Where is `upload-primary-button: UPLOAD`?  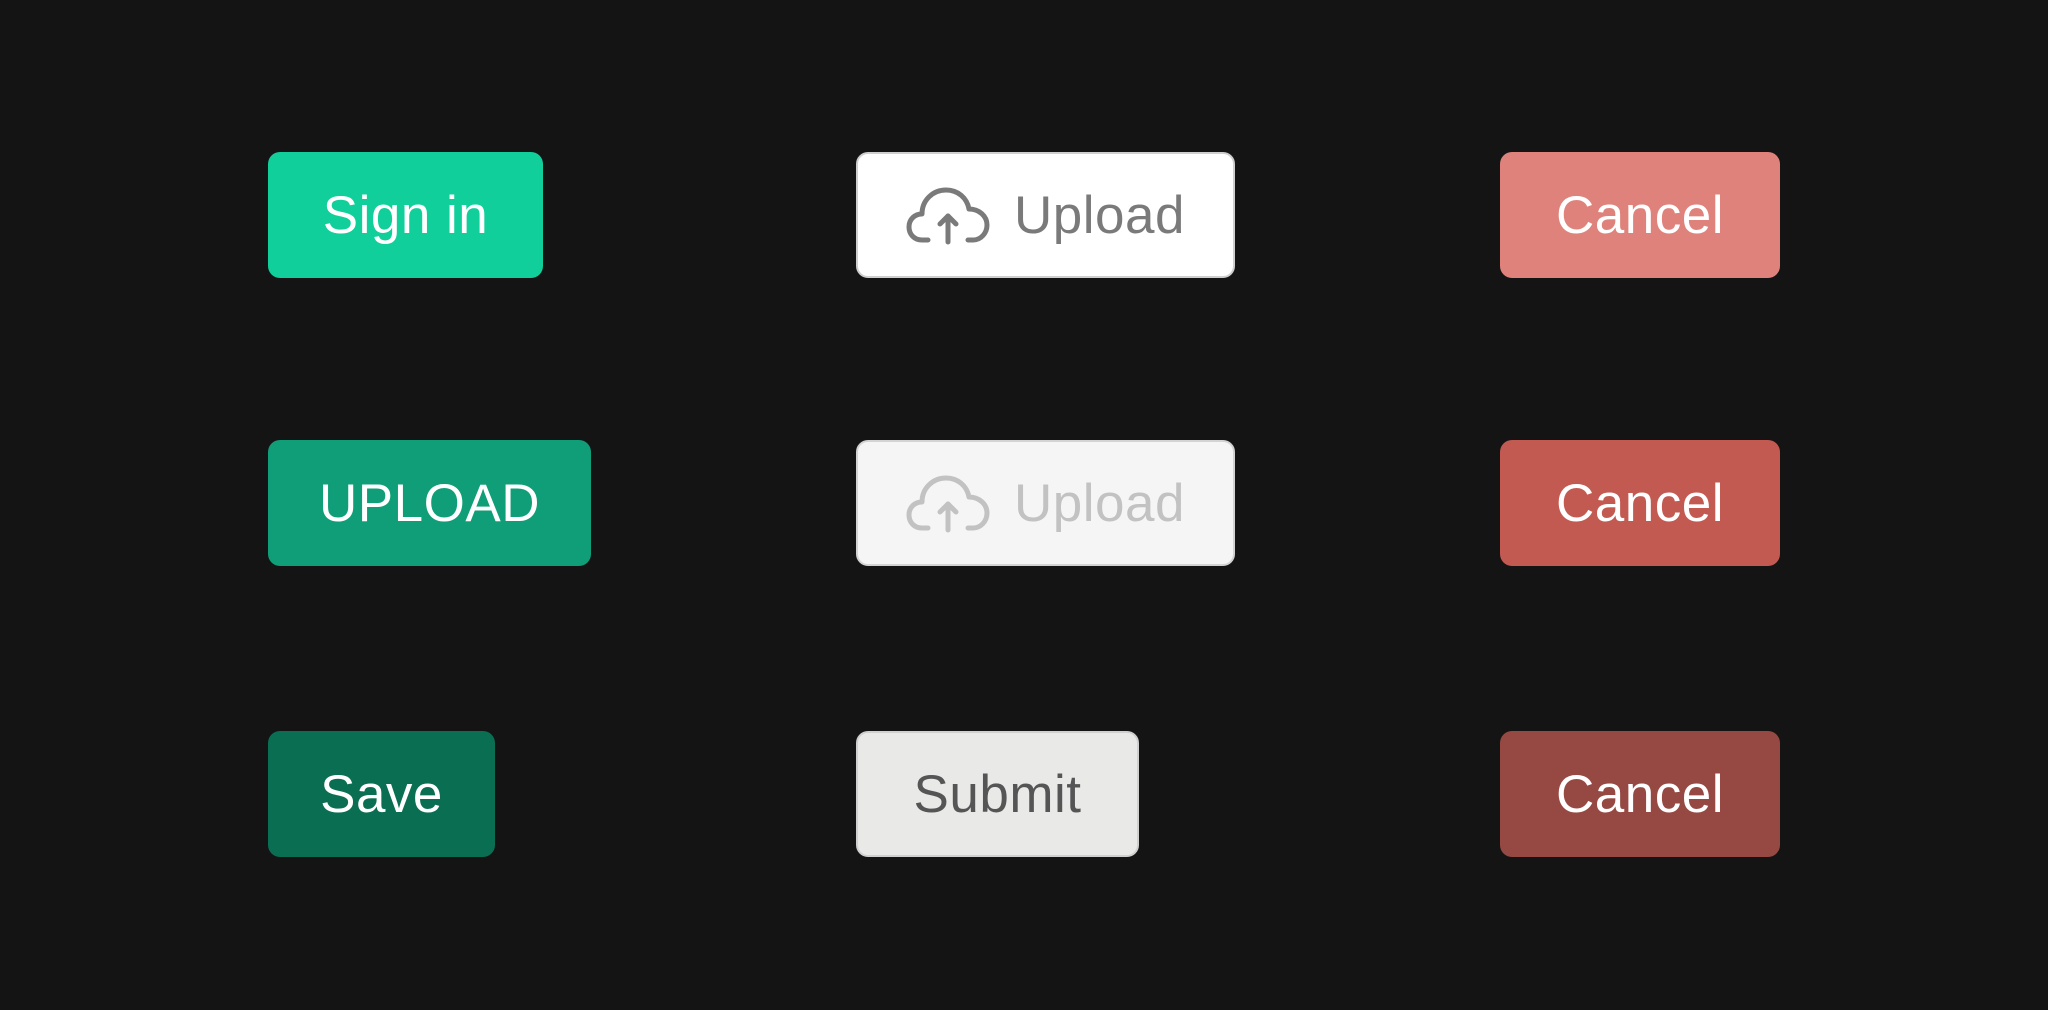 upload-primary-button: UPLOAD is located at coordinates (429, 503).